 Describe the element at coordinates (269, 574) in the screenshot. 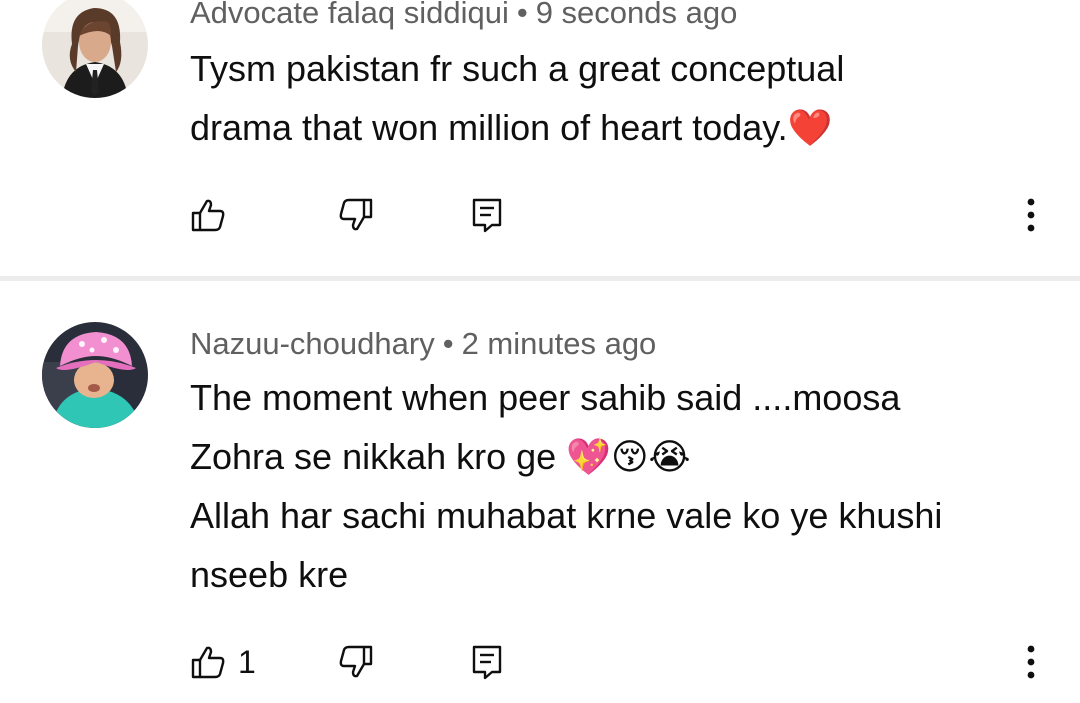

I see `comment-line: nseeb kre` at that location.